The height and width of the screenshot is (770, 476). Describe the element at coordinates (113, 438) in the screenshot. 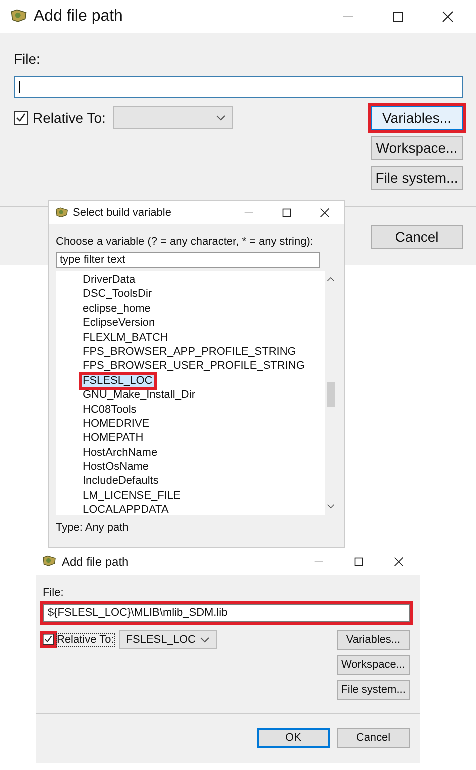

I see `variable-item: HOMEPATH` at that location.